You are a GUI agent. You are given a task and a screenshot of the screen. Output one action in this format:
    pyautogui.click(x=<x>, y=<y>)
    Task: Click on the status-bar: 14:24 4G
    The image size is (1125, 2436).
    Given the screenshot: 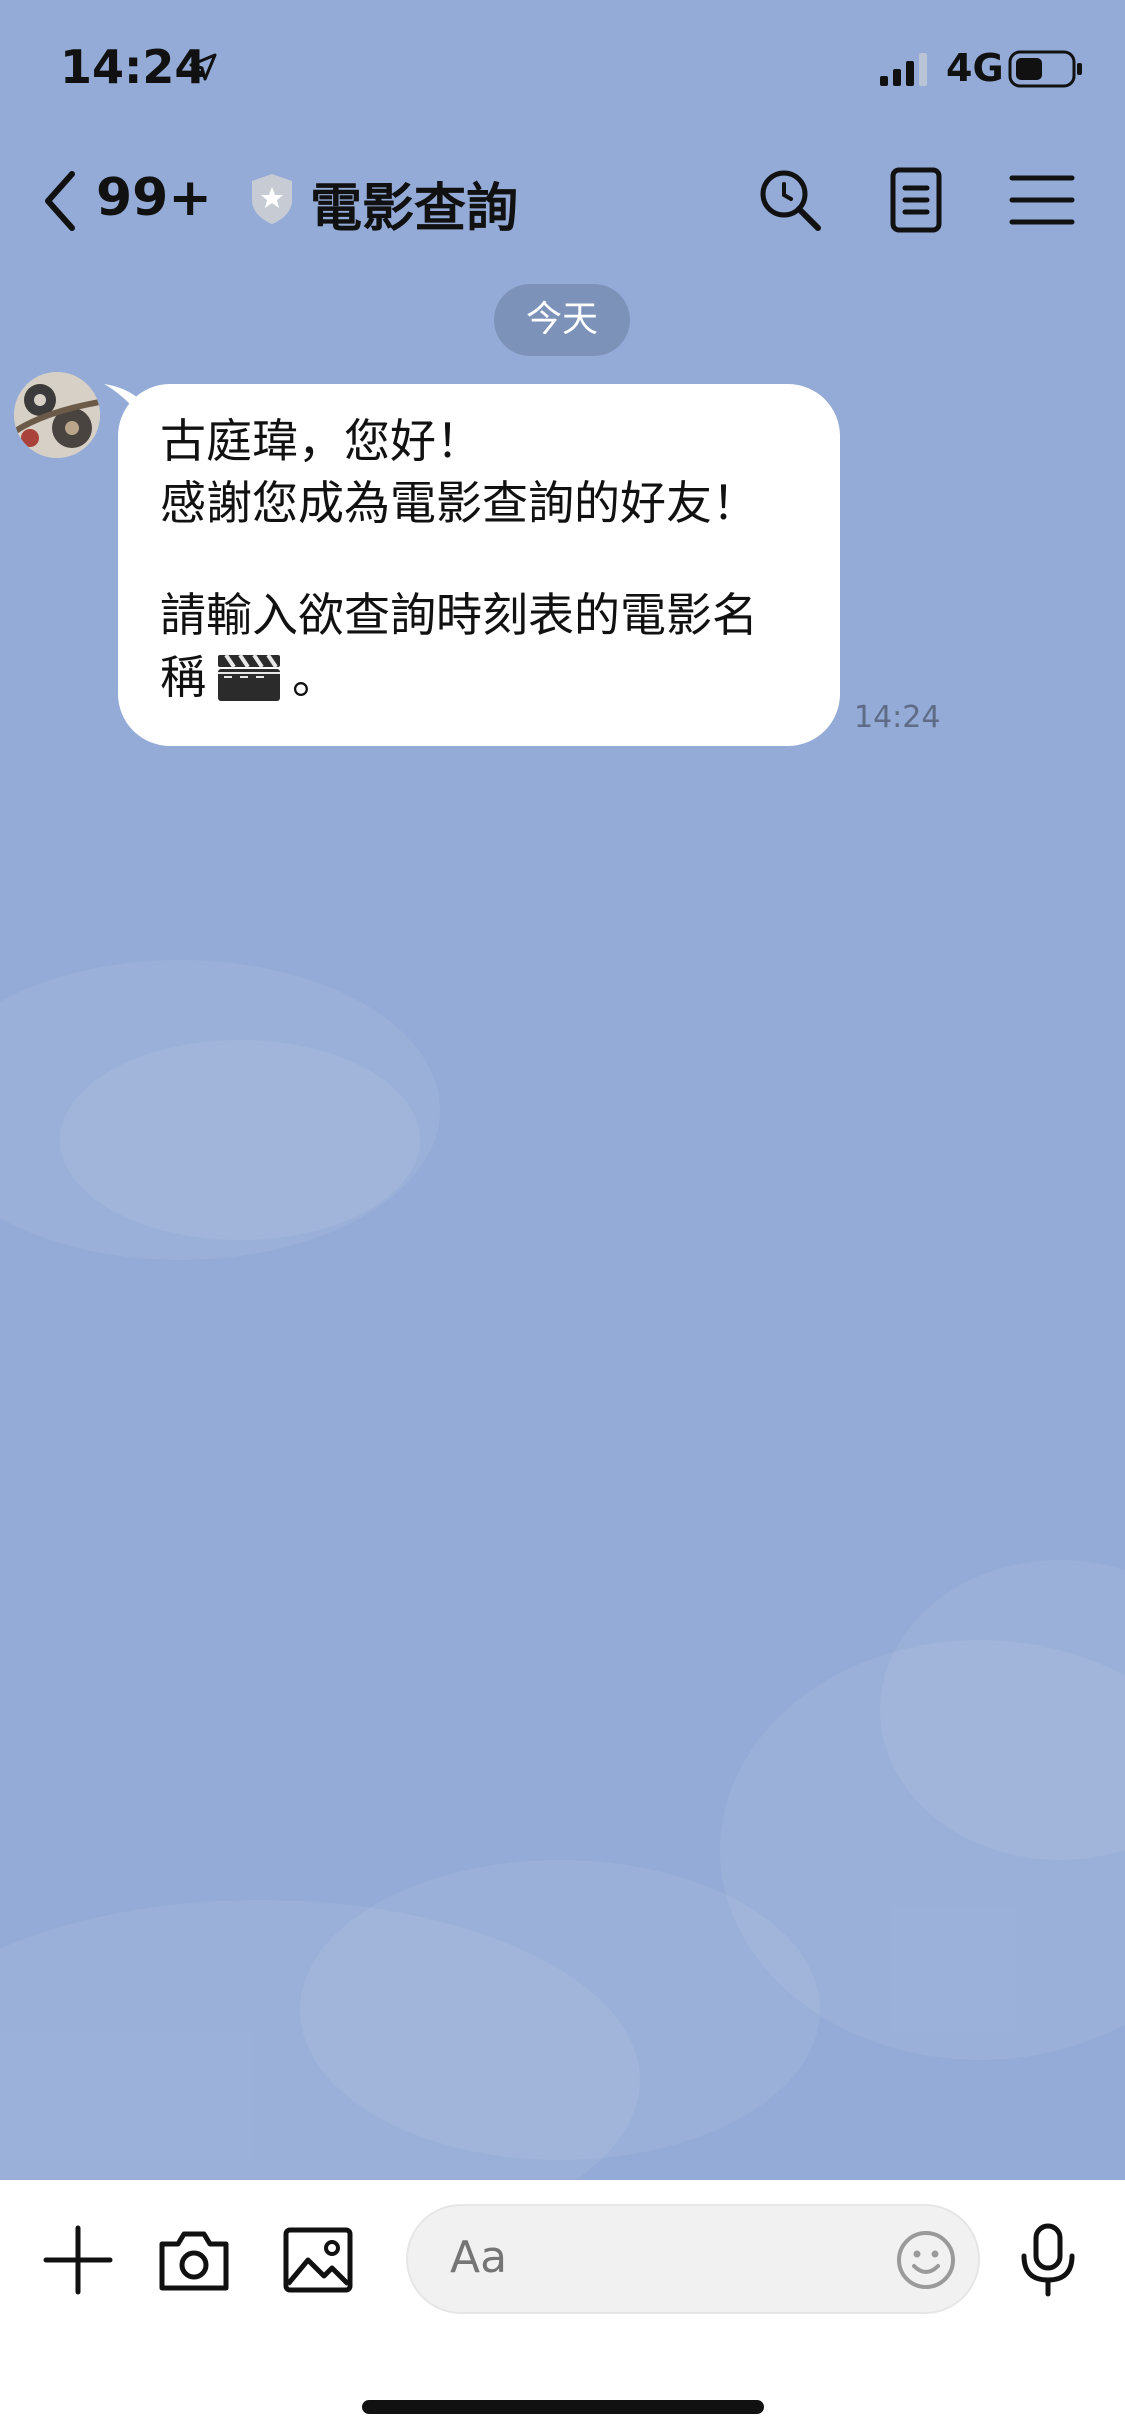 What is the action you would take?
    pyautogui.click(x=562, y=70)
    